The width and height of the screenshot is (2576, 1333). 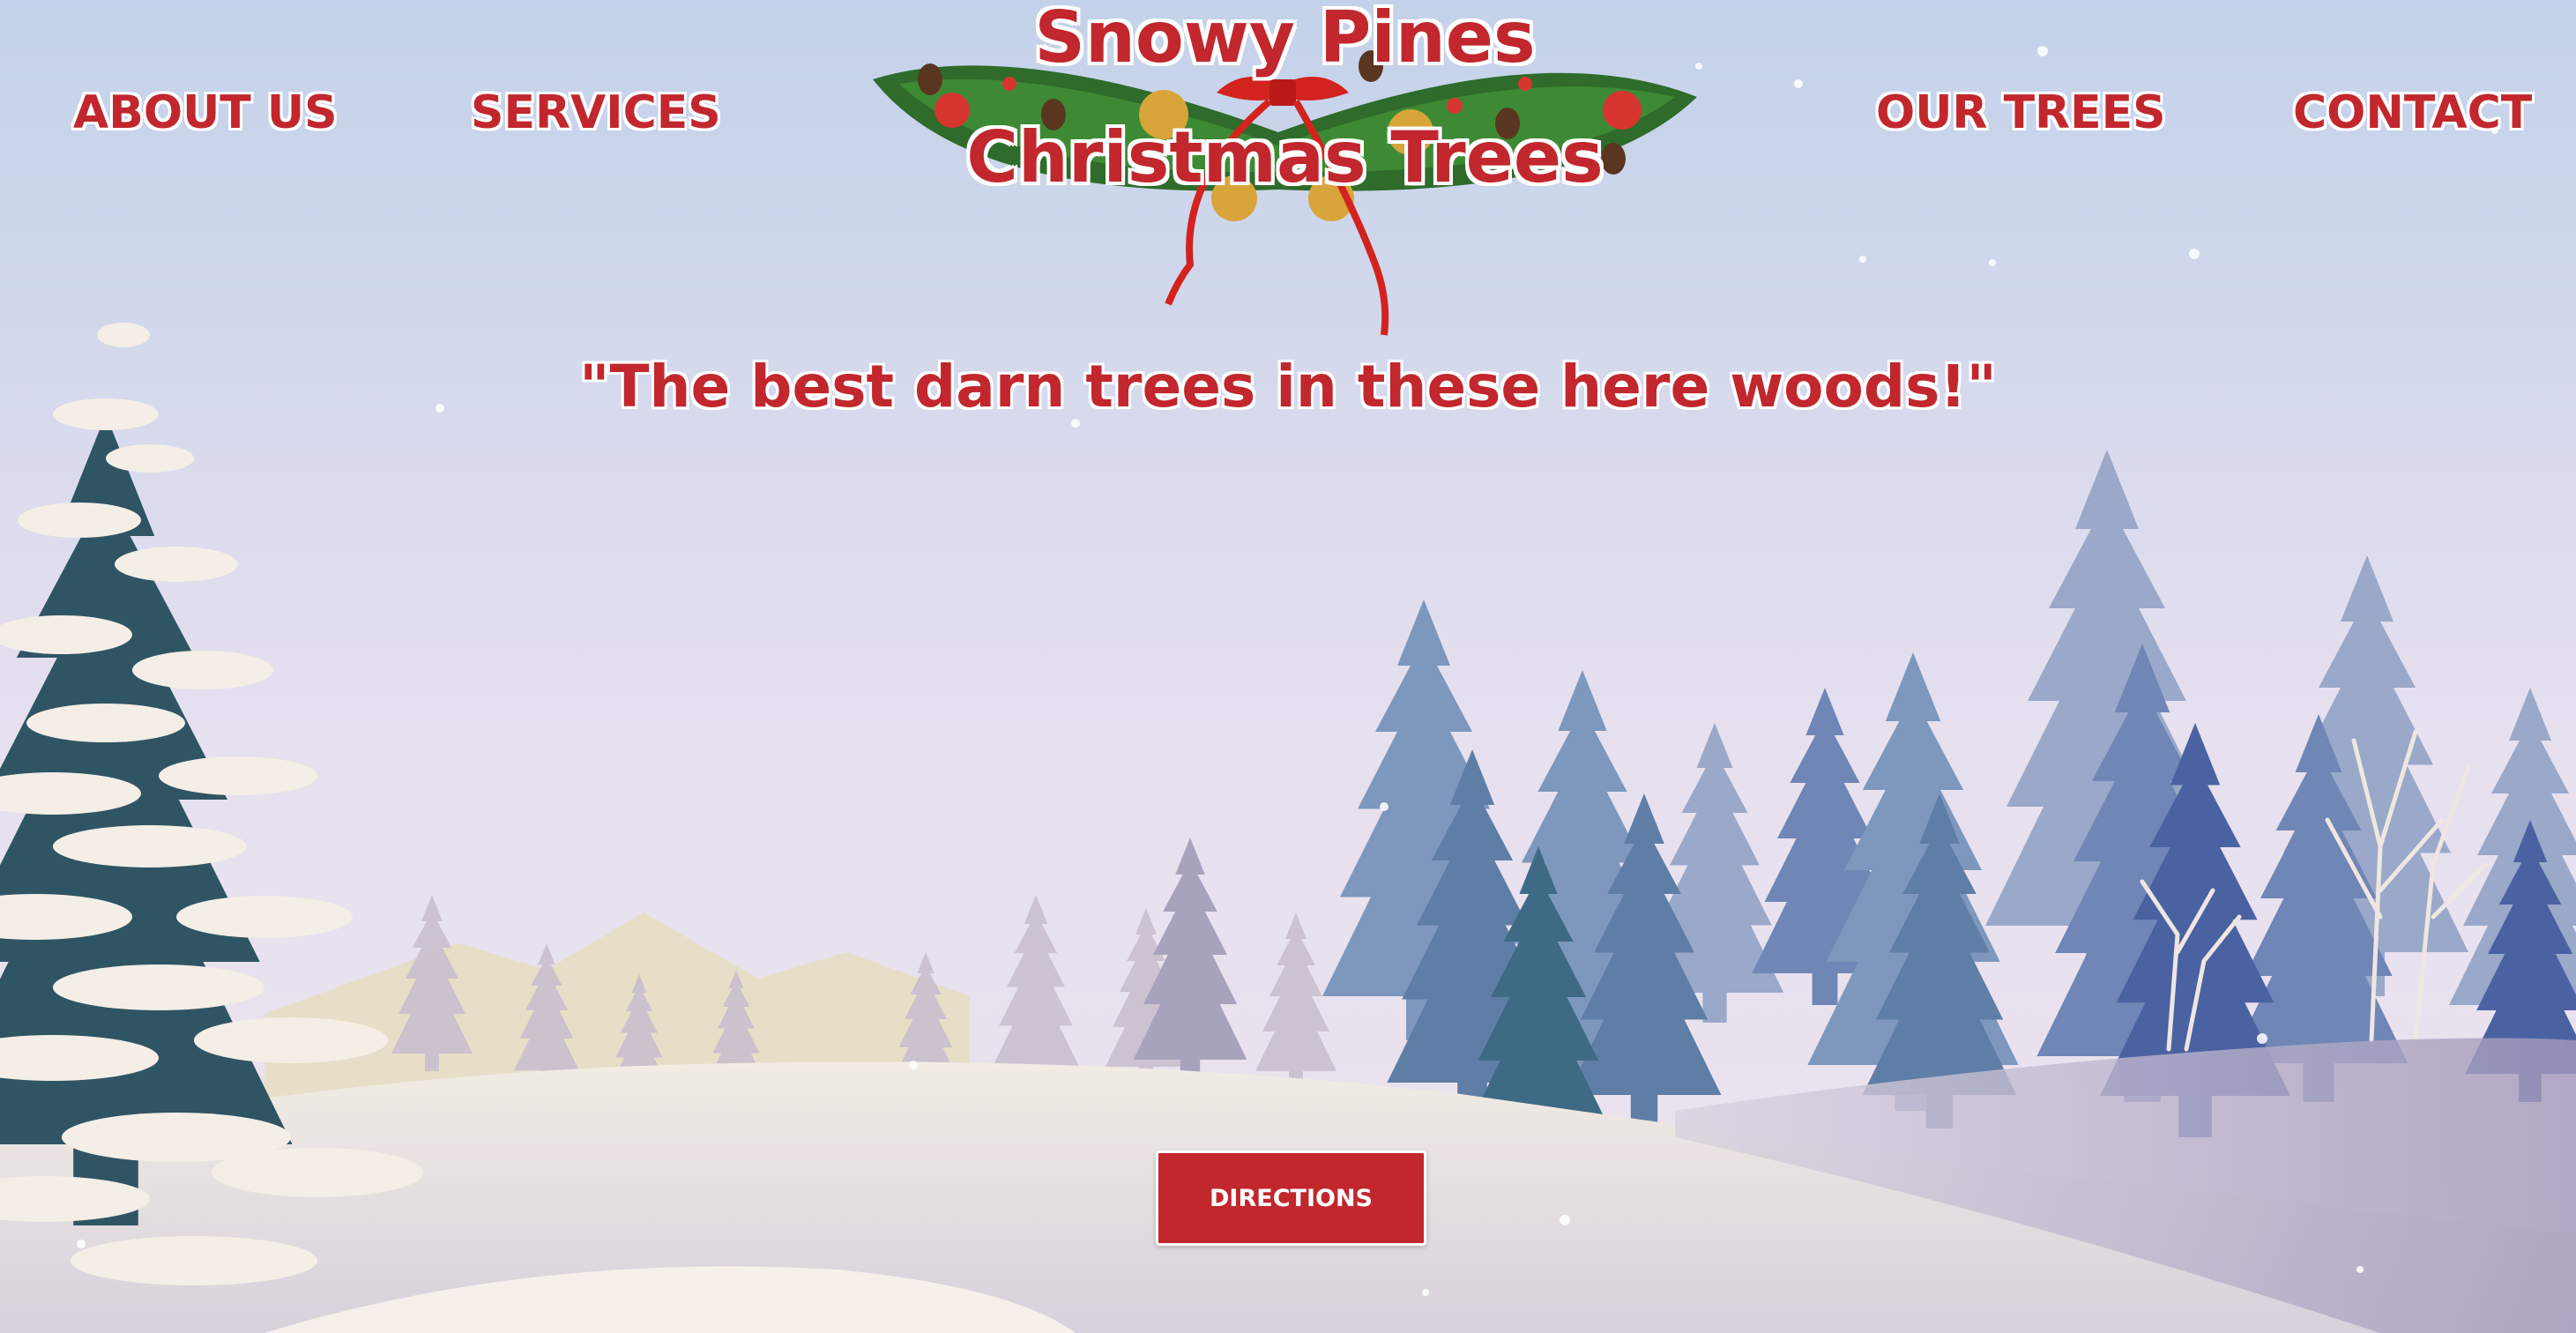 I want to click on nav-our-trees: OUR TREES, so click(x=2021, y=113).